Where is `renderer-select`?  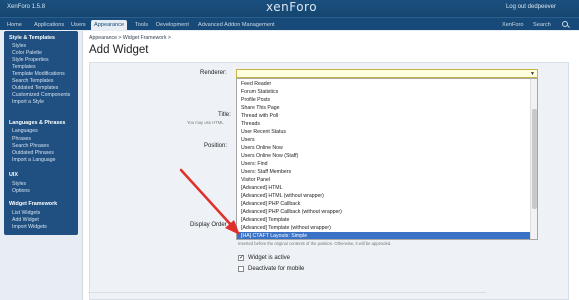 renderer-select is located at coordinates (387, 73).